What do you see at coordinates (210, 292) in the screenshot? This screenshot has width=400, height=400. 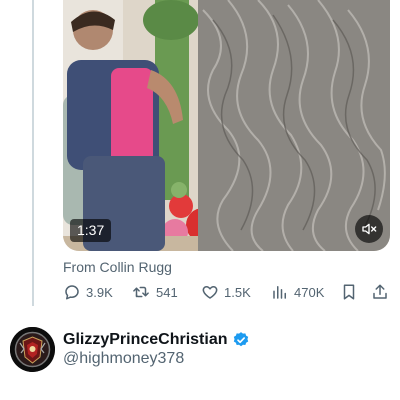 I see `like-icon` at bounding box center [210, 292].